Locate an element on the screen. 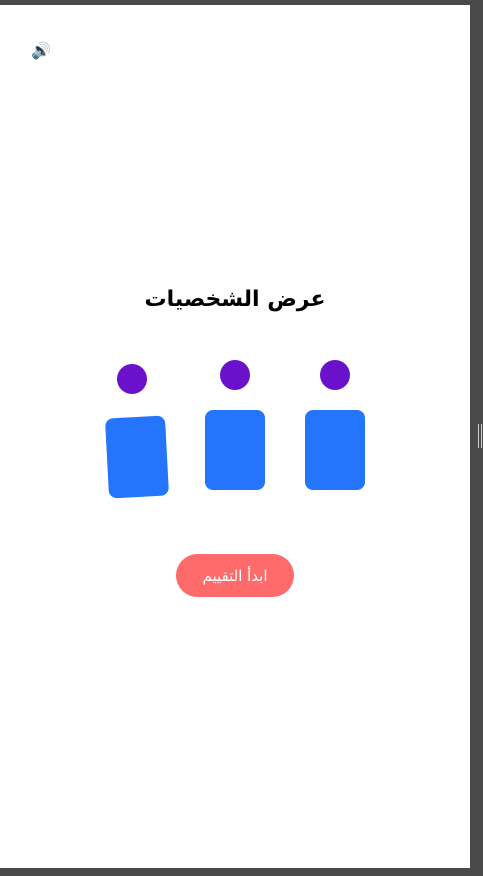 The width and height of the screenshot is (483, 876). resize-handle is located at coordinates (480, 436).